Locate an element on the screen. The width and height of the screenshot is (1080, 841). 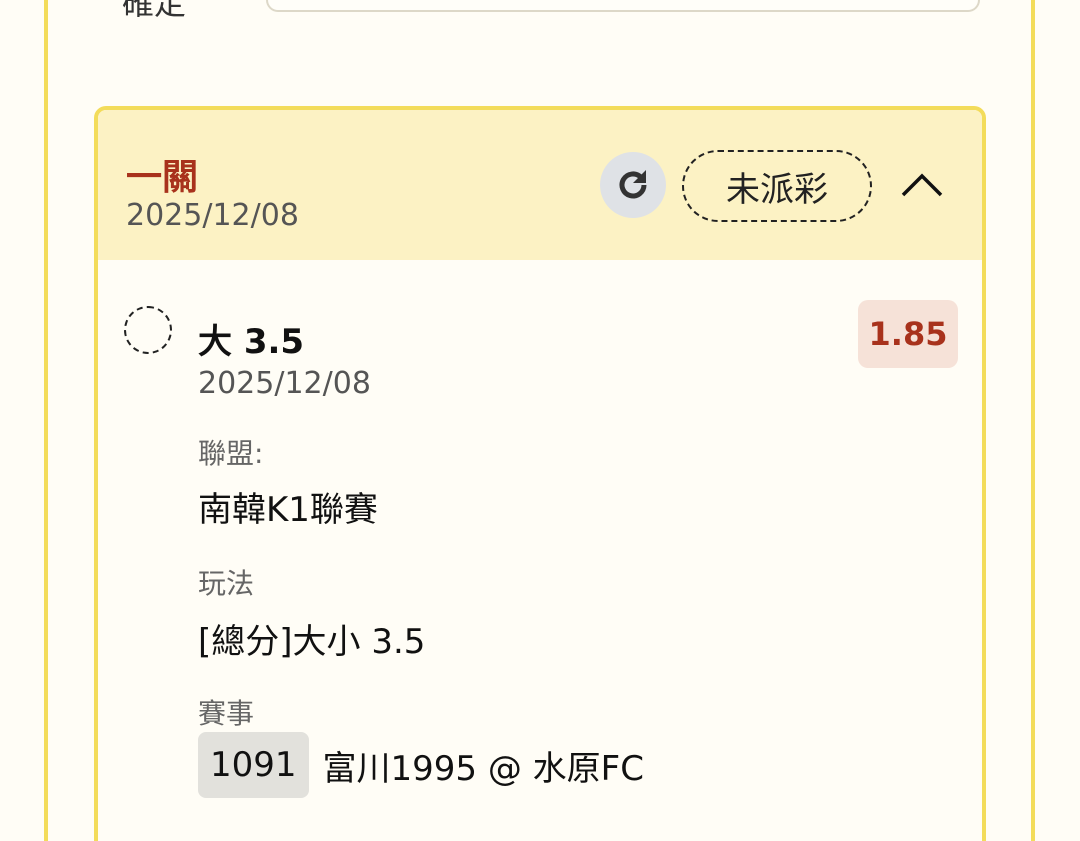
match-teams: 富川1995 @ 水原FC is located at coordinates (483, 768).